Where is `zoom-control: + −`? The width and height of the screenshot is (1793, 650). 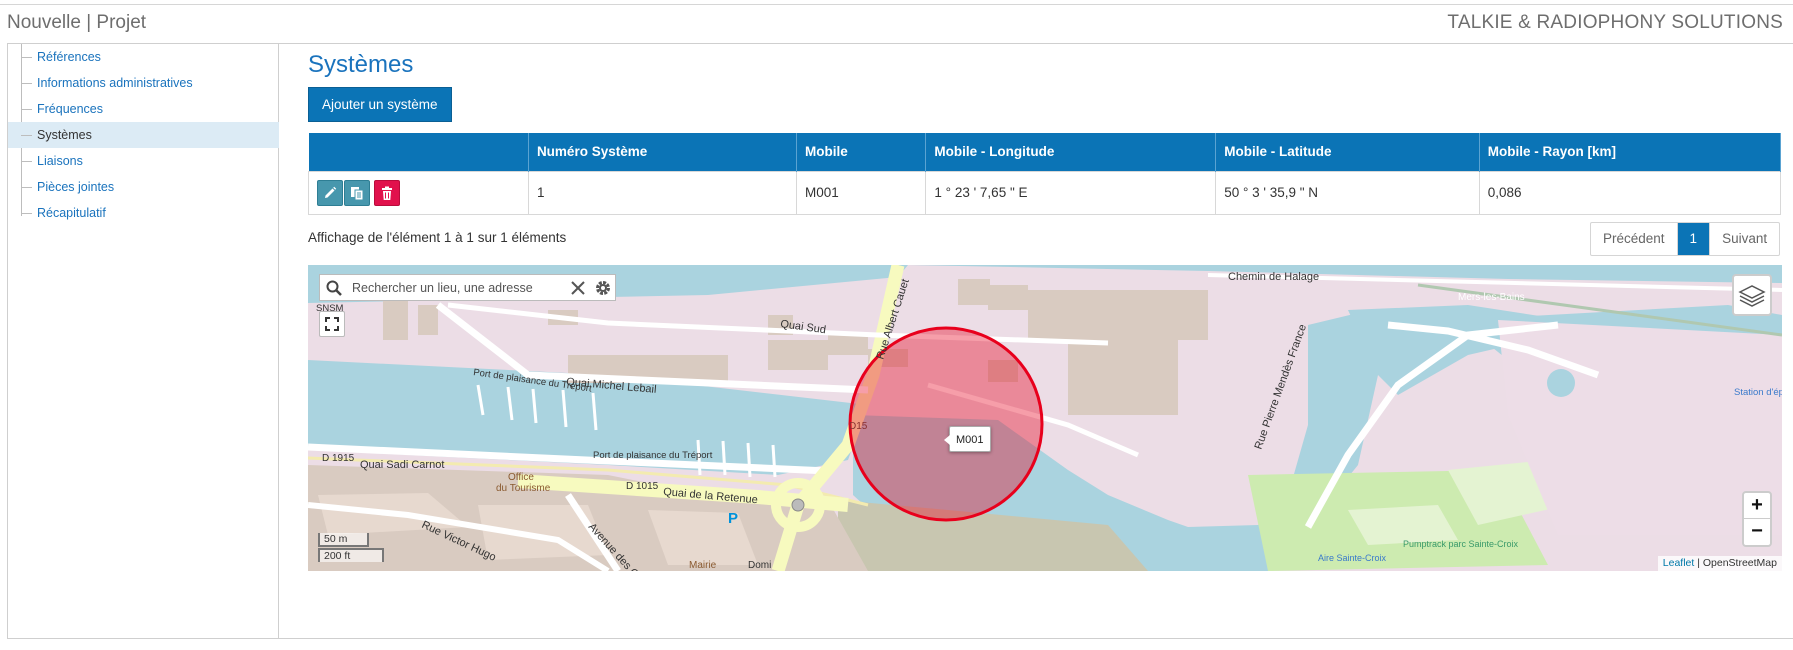
zoom-control: + − is located at coordinates (1757, 519).